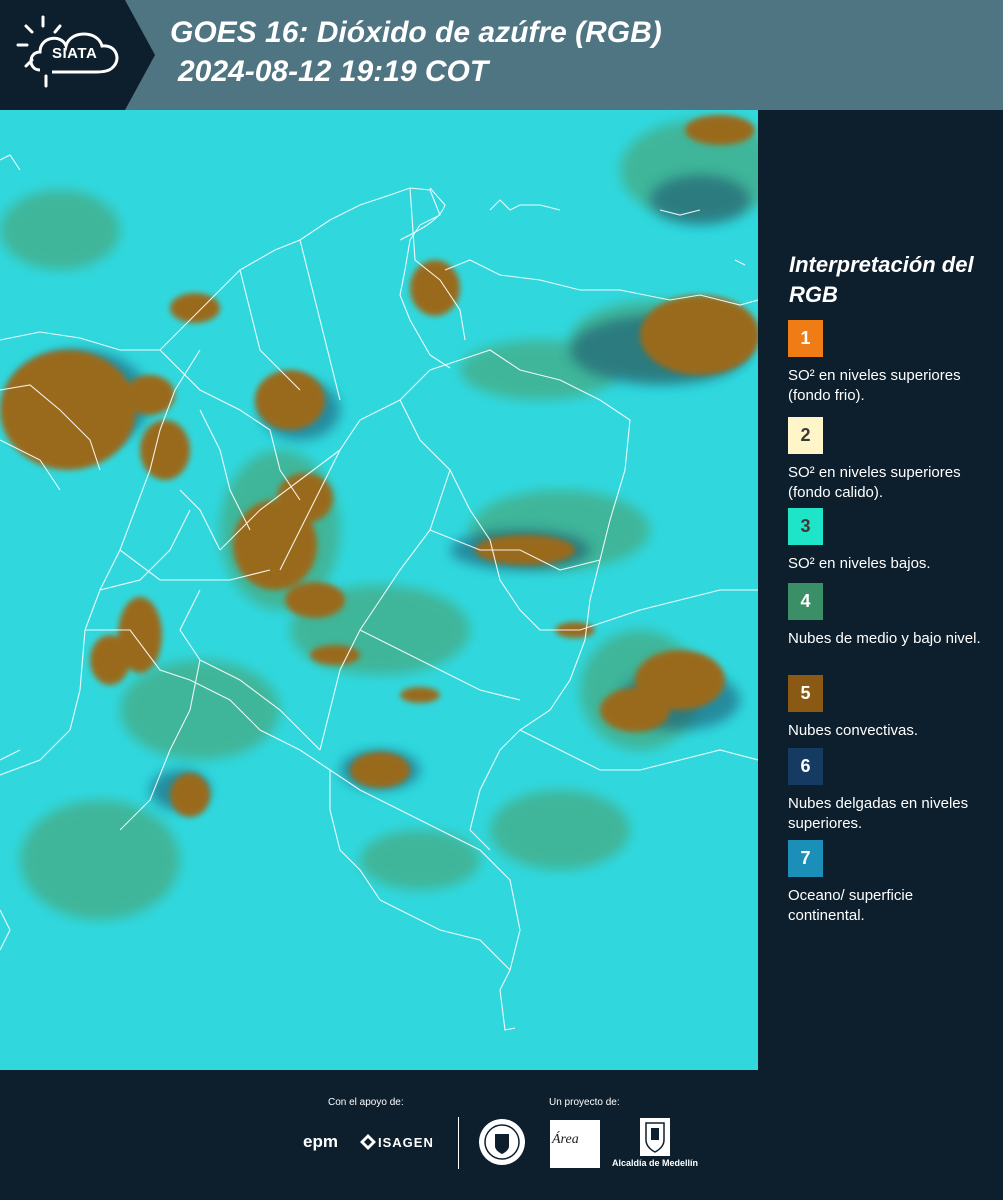  Describe the element at coordinates (853, 730) in the screenshot. I see `legend-label: Nubes convectivas.` at that location.